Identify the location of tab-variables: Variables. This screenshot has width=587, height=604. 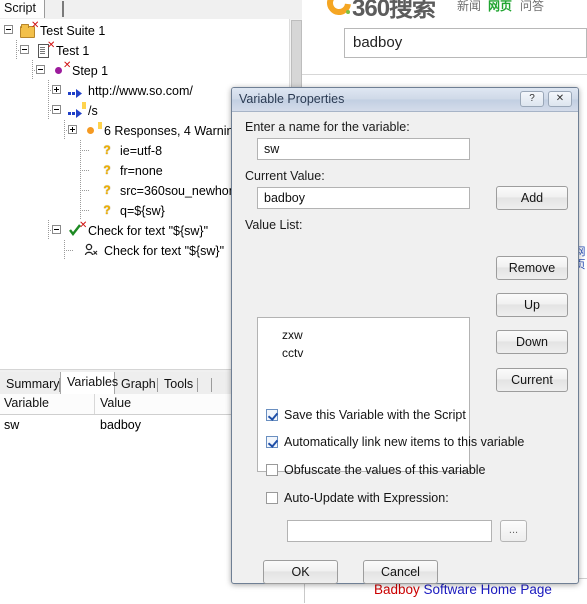
(89, 383).